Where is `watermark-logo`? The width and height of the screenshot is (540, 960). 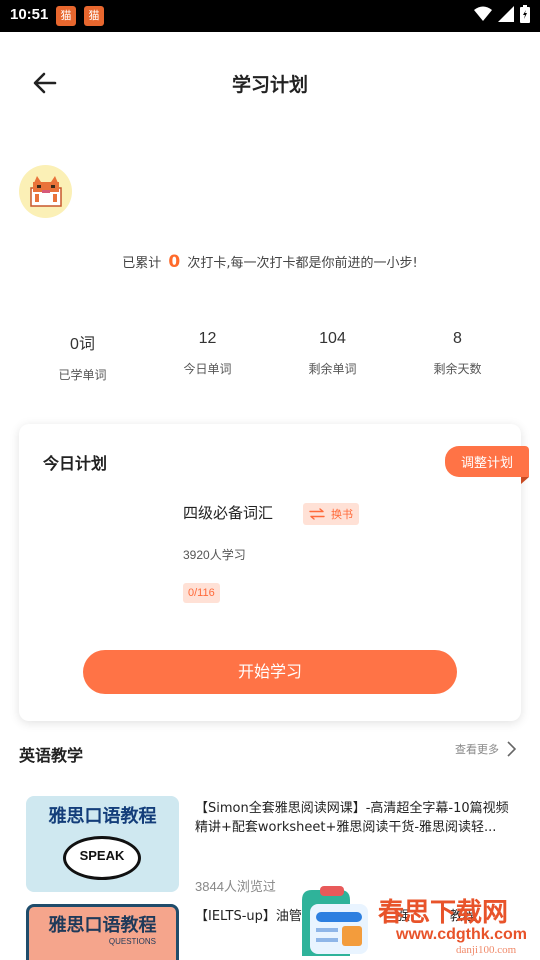
watermark-logo is located at coordinates (332, 923).